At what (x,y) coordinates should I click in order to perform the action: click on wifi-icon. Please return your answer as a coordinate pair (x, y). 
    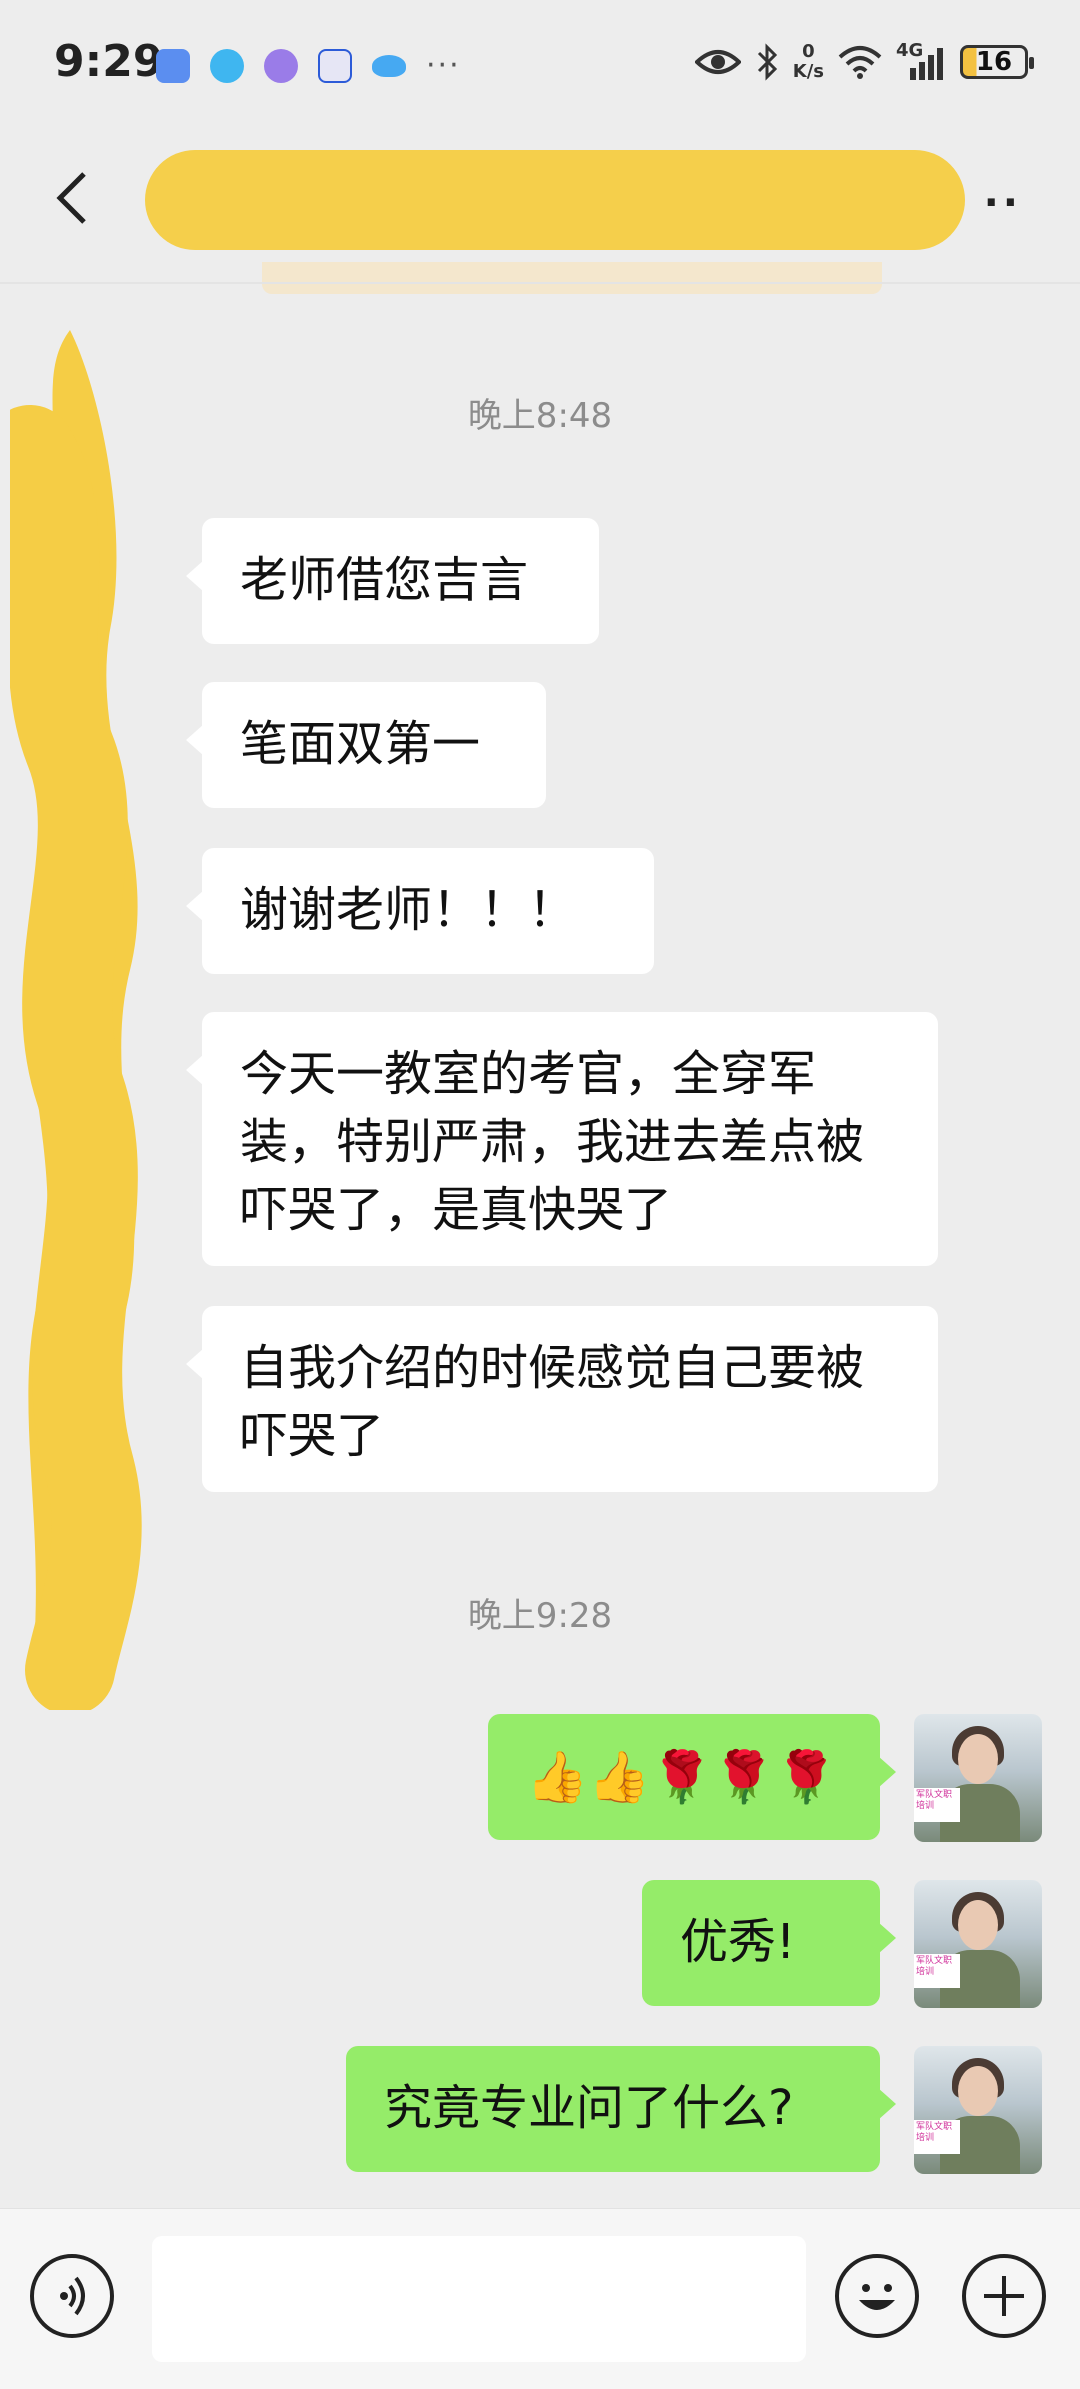
    Looking at the image, I should click on (860, 62).